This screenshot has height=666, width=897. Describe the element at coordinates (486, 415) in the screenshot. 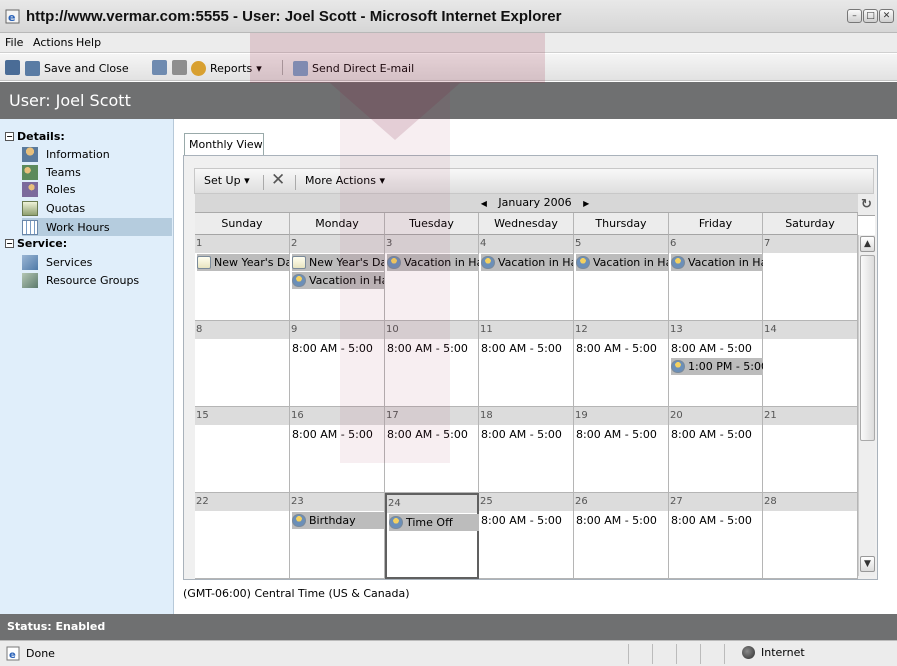

I see `day-number: 18` at that location.